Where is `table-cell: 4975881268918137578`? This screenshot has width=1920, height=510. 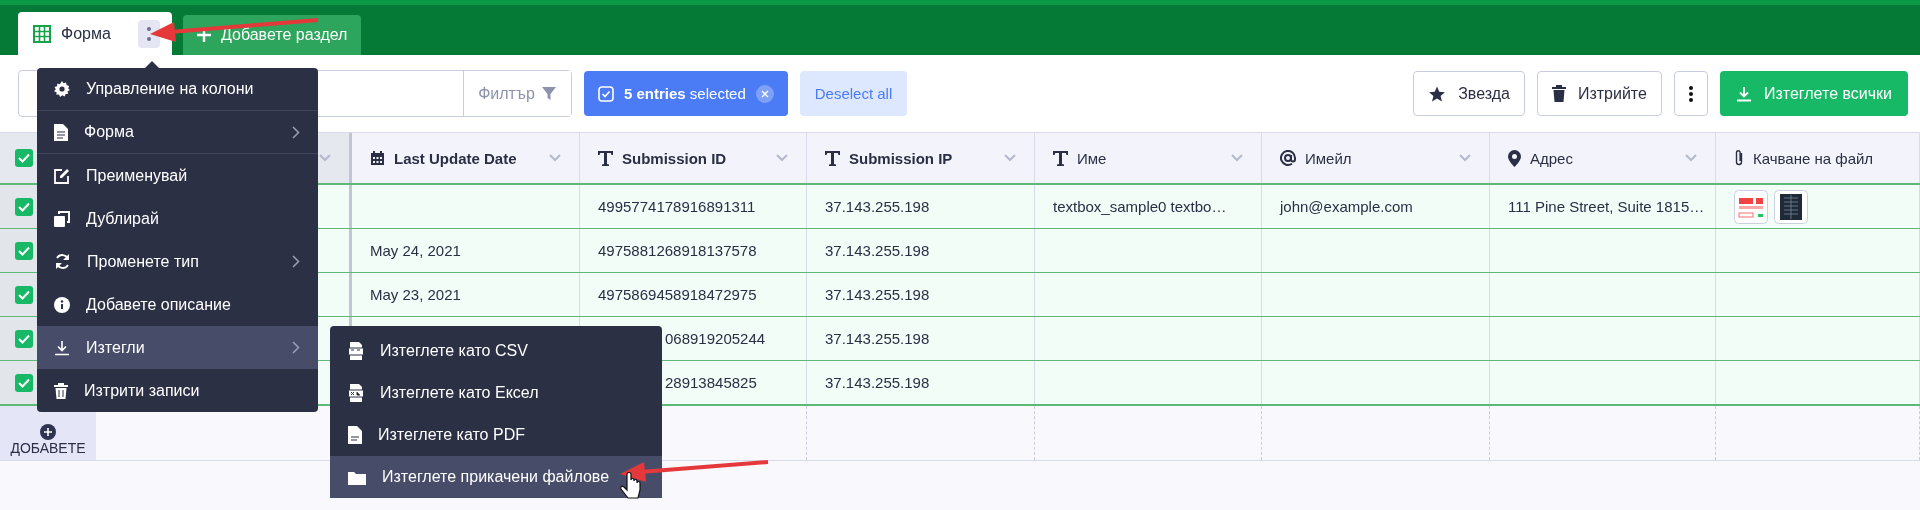
table-cell: 4975881268918137578 is located at coordinates (677, 250).